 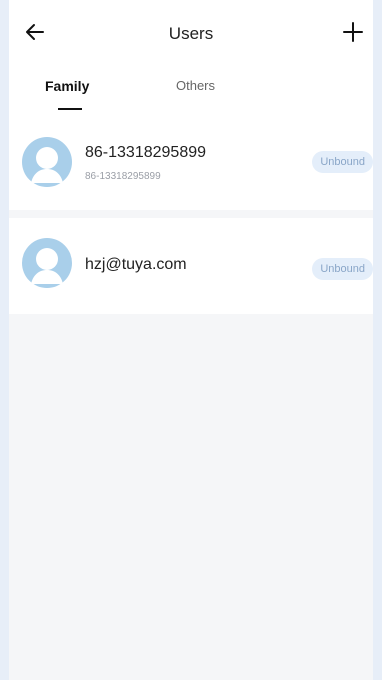 I want to click on tab-others: Others, so click(x=195, y=85).